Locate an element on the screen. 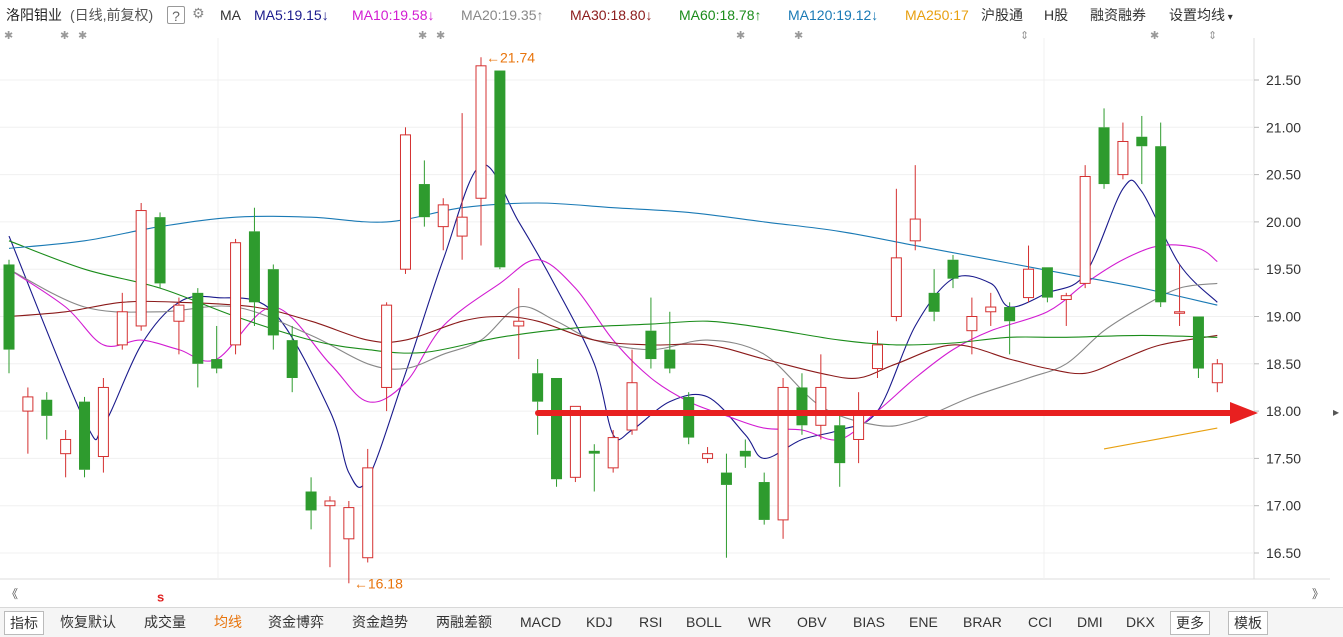  tab-boll: BOLL is located at coordinates (704, 622).